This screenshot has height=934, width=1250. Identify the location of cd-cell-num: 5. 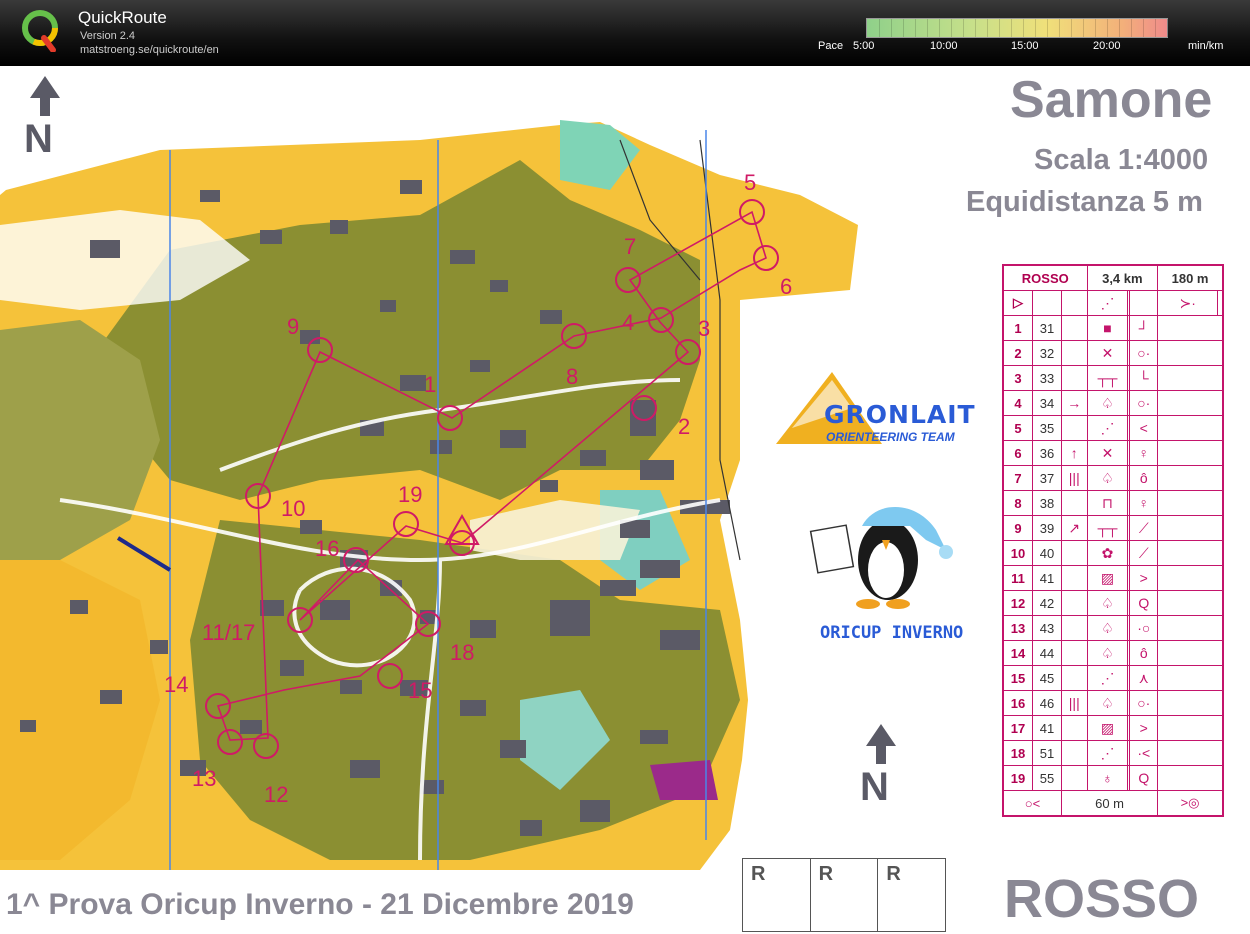
(1017, 428).